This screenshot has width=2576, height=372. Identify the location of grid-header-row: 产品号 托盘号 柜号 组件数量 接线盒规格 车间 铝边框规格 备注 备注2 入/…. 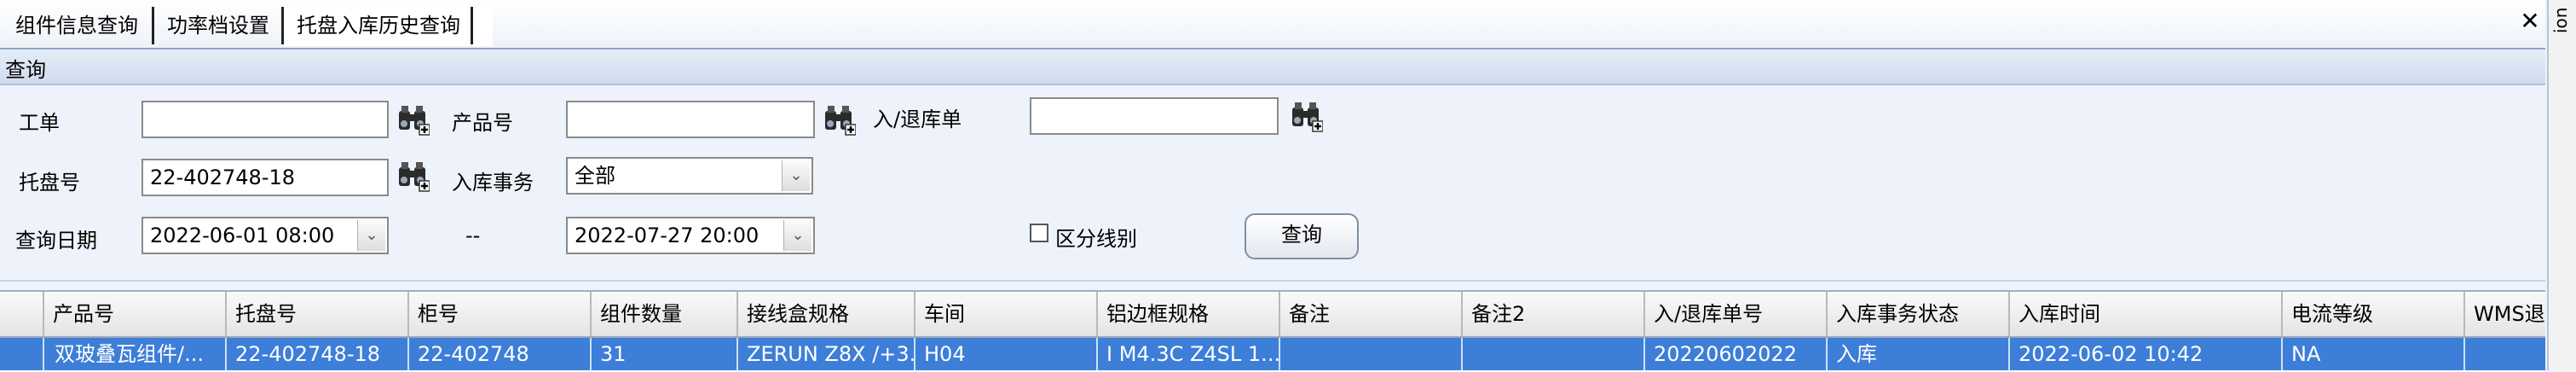
(1272, 315).